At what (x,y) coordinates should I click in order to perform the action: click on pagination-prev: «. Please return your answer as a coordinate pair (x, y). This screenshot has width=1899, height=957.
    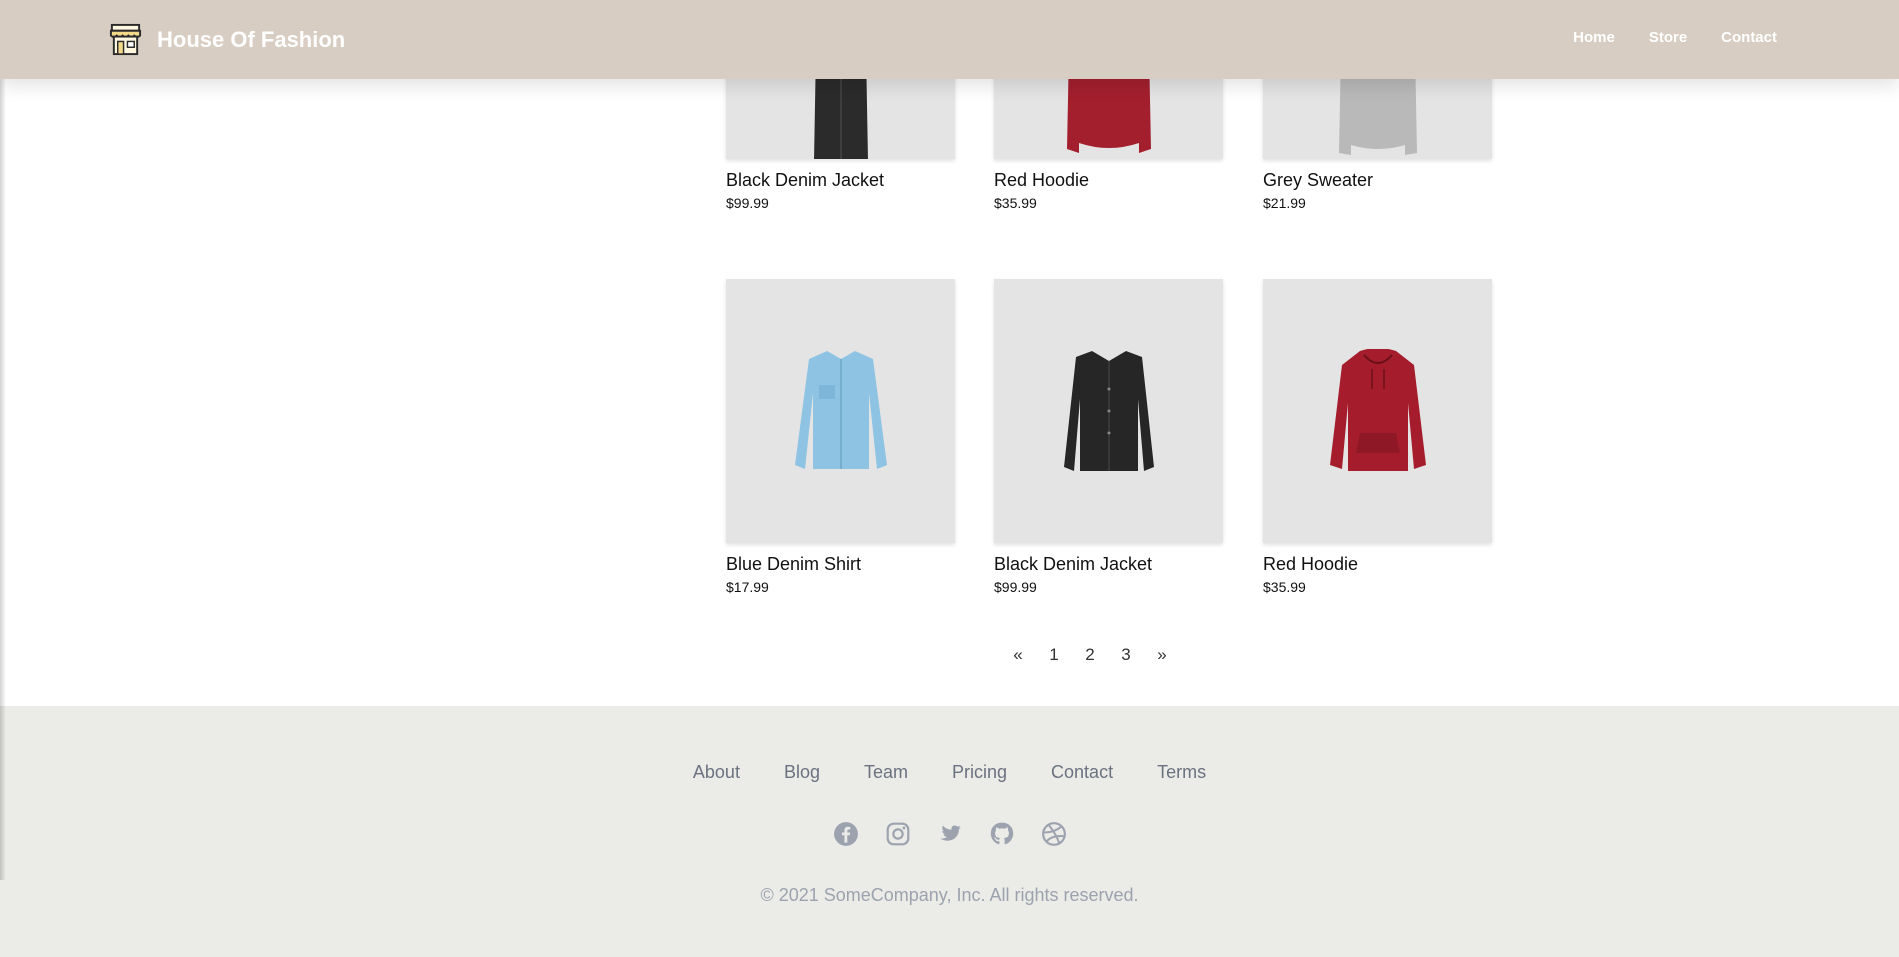
    Looking at the image, I should click on (1018, 655).